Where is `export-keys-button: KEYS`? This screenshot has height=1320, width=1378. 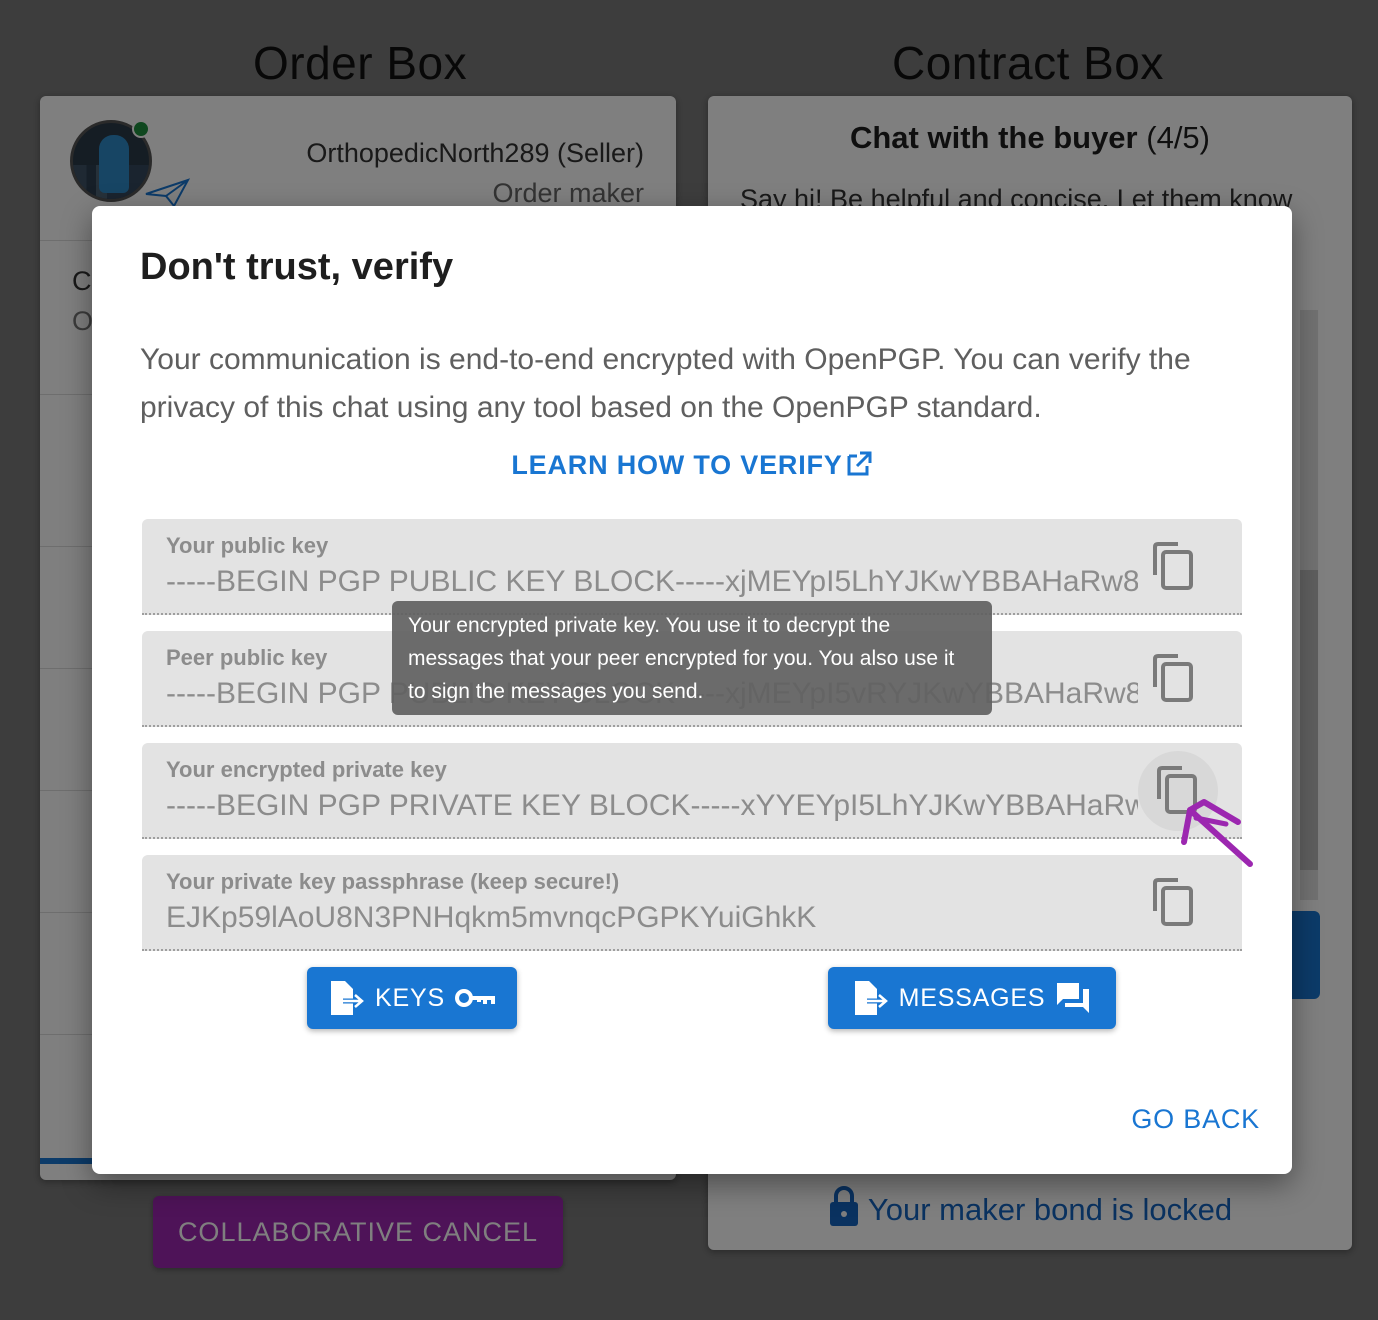 export-keys-button: KEYS is located at coordinates (412, 998).